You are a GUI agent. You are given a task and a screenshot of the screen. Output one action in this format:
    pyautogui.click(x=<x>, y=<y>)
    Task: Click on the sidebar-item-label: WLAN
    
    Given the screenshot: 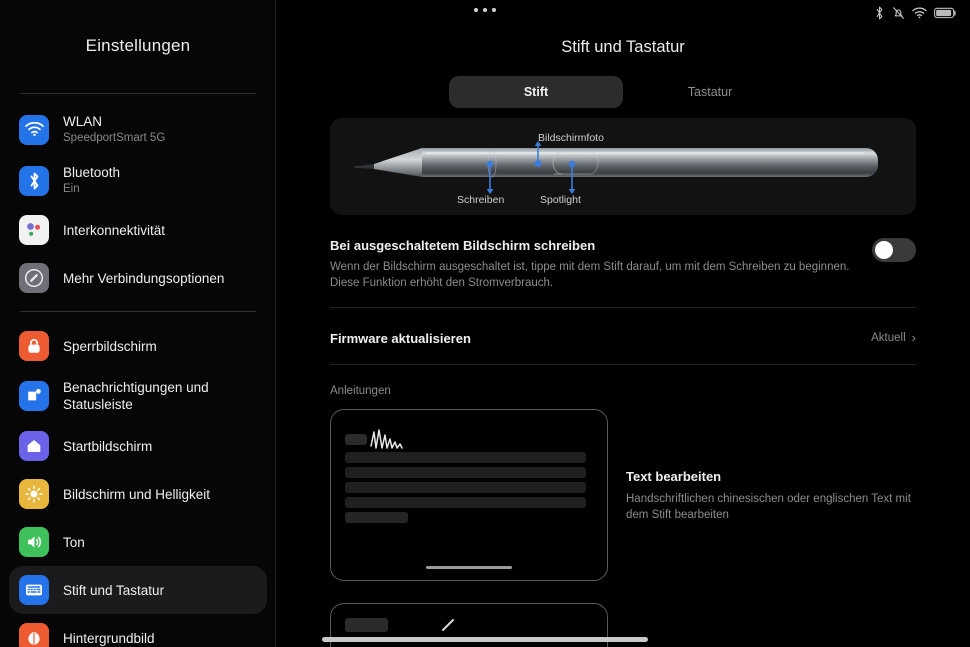 What is the action you would take?
    pyautogui.click(x=83, y=121)
    